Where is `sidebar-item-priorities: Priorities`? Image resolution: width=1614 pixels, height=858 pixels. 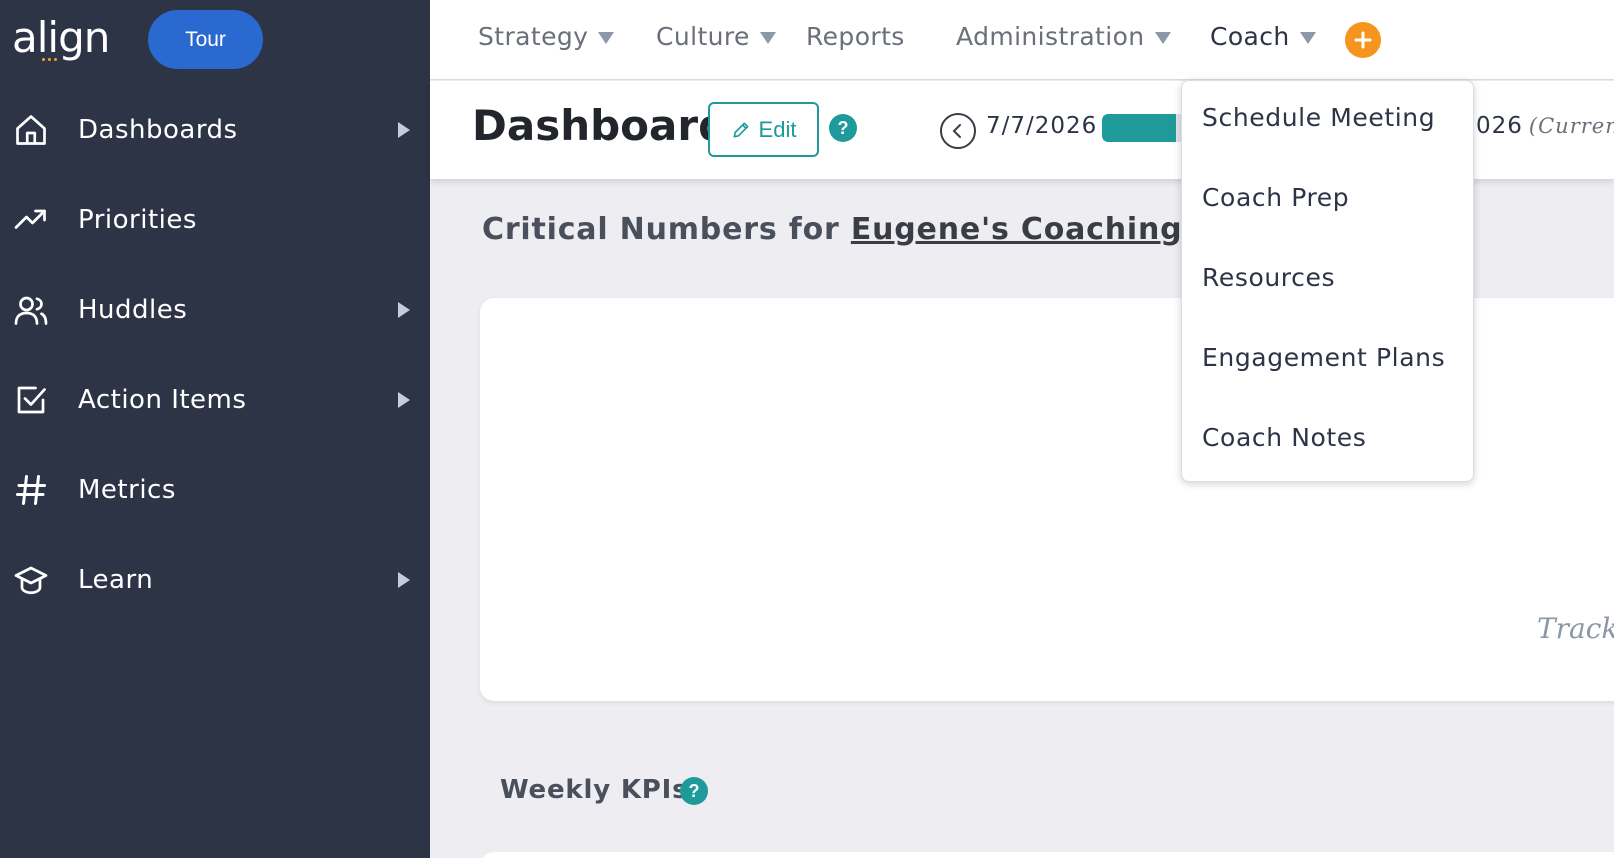 sidebar-item-priorities: Priorities is located at coordinates (215, 220).